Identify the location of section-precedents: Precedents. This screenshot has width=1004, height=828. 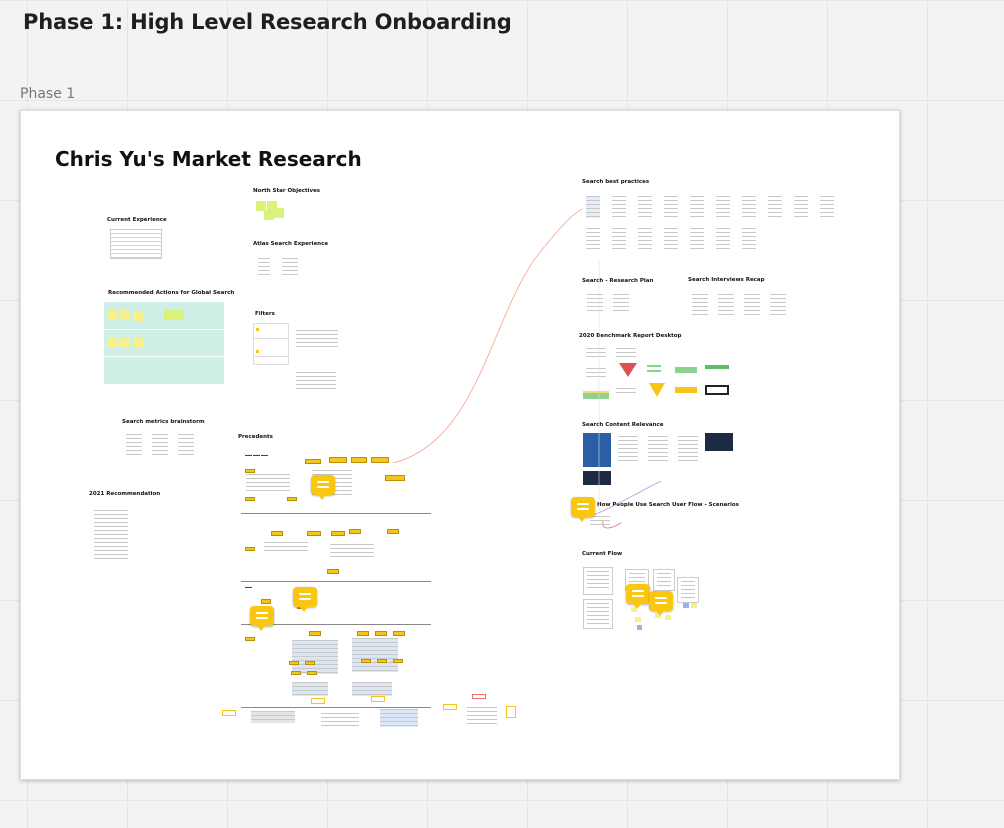
(255, 437).